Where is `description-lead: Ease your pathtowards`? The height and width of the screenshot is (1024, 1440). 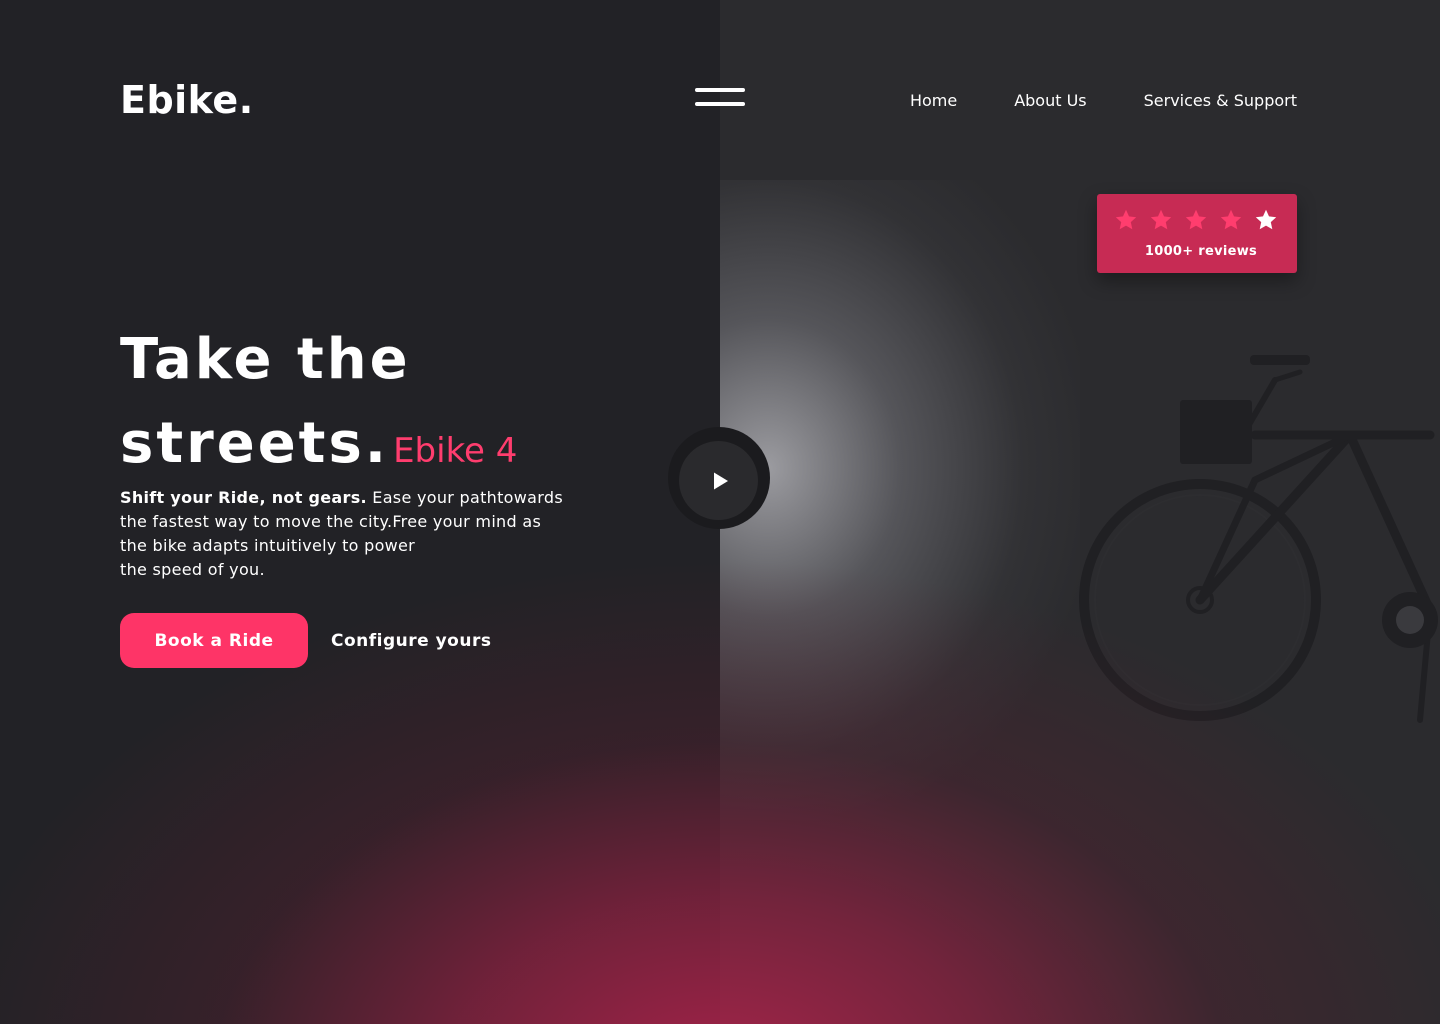
description-lead: Ease your pathtowards is located at coordinates (467, 497).